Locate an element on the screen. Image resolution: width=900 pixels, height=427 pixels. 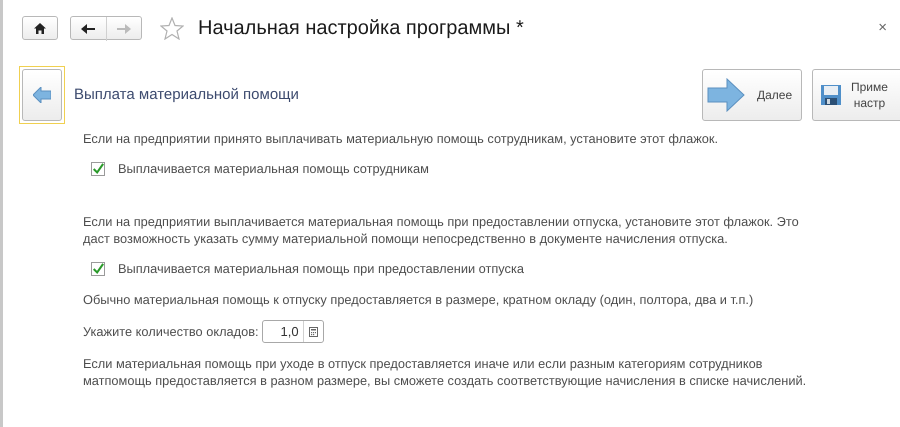
description-text: Обычно материальная помощь к отпуску предоставляется в размере, кратном окладу (один, полтора, два и т.п.) is located at coordinates (418, 299).